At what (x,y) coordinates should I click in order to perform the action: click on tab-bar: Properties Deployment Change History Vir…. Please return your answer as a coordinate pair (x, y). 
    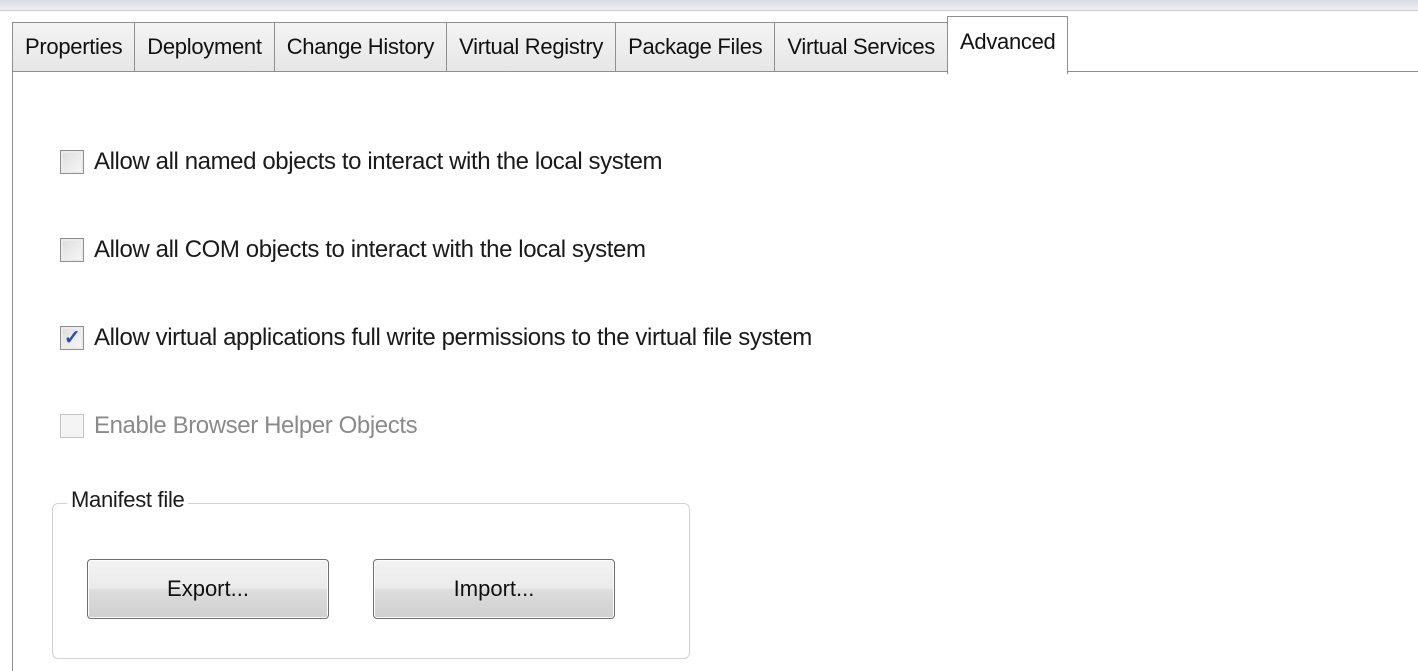
    Looking at the image, I should click on (540, 45).